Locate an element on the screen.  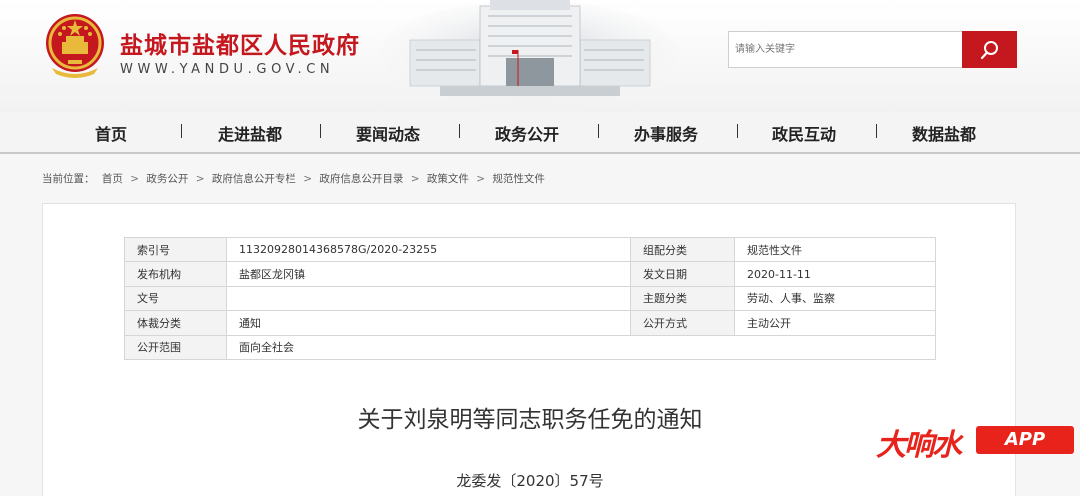
table-row: 体裁分类 通知 公开方式 主动公开 is located at coordinates (530, 323).